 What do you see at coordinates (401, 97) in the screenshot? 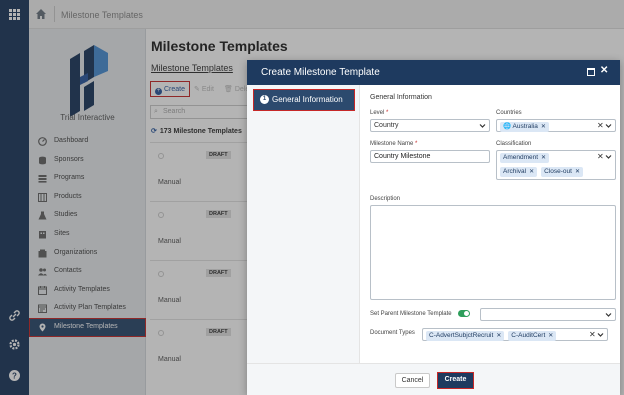
I see `section-title: General Information` at bounding box center [401, 97].